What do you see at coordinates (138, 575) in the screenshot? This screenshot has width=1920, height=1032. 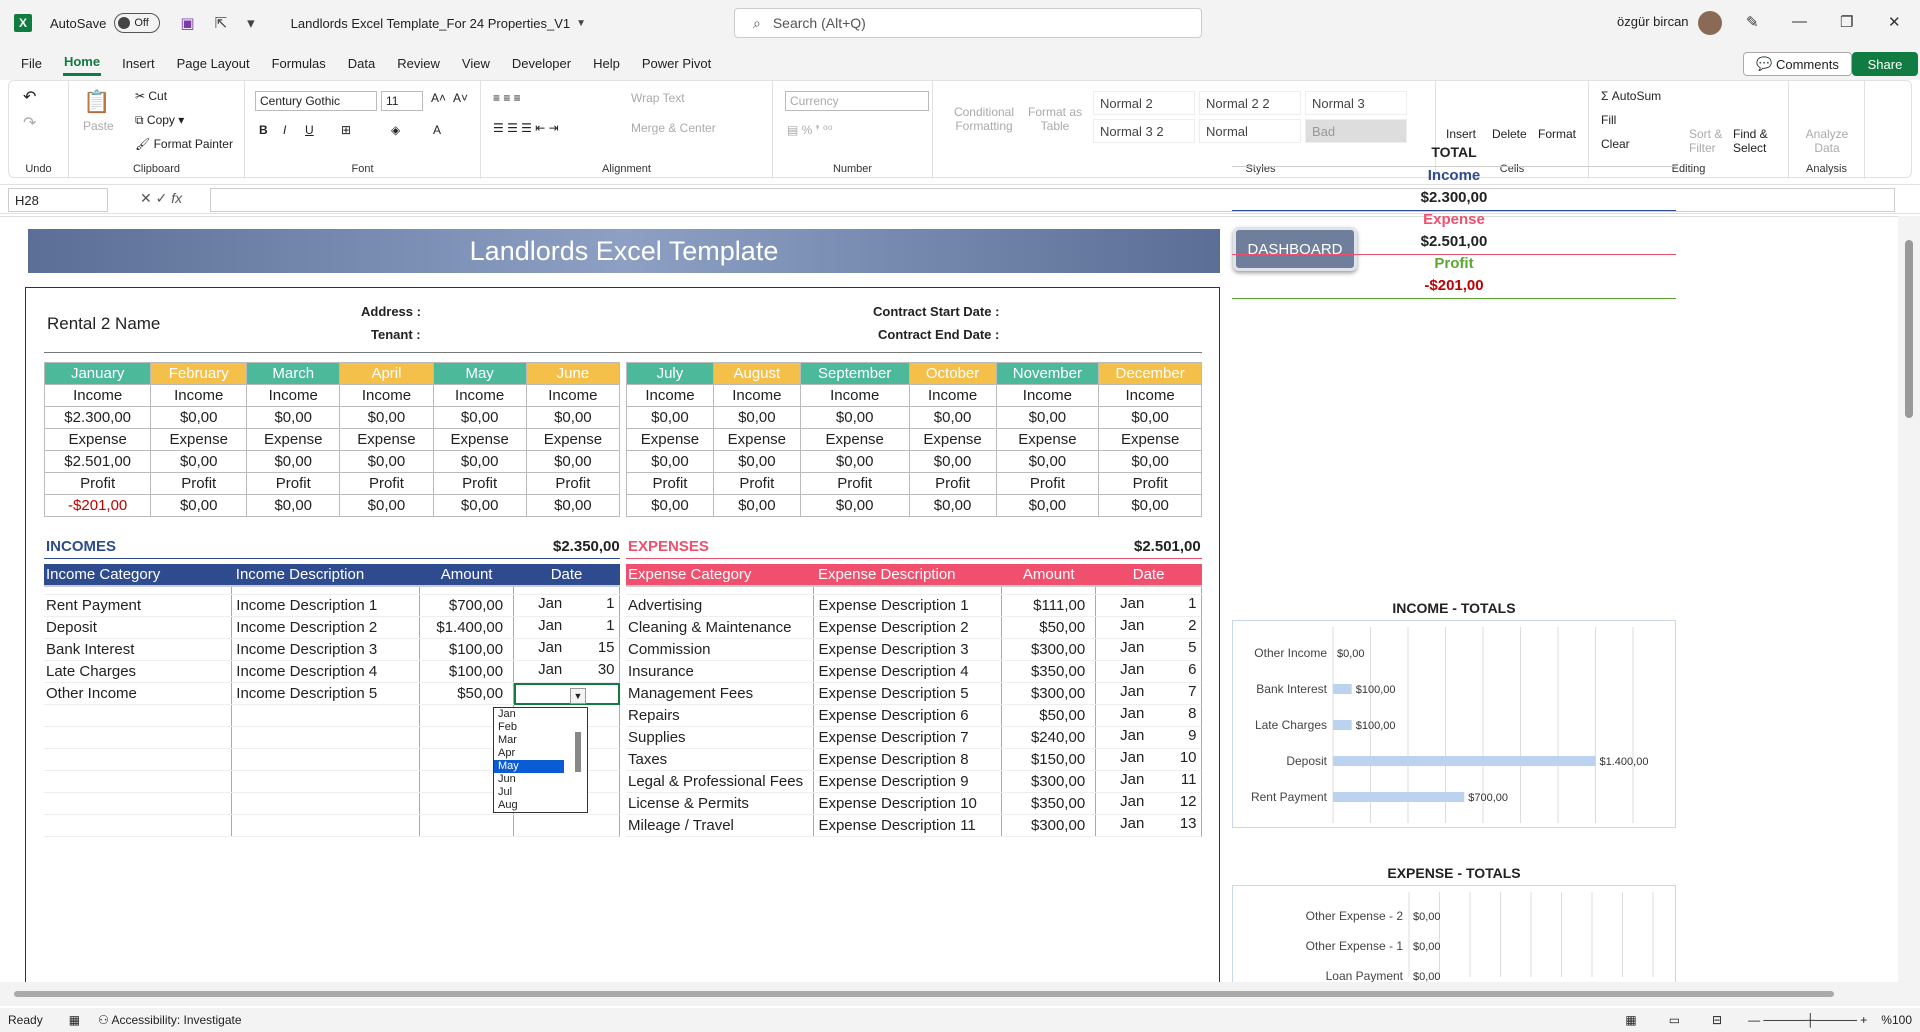 I see `income-header-cell: Income Category` at bounding box center [138, 575].